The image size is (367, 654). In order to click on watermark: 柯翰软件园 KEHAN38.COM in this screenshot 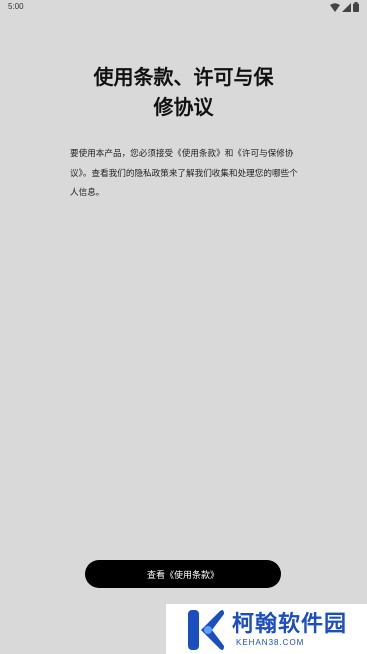, I will do `click(266, 629)`.